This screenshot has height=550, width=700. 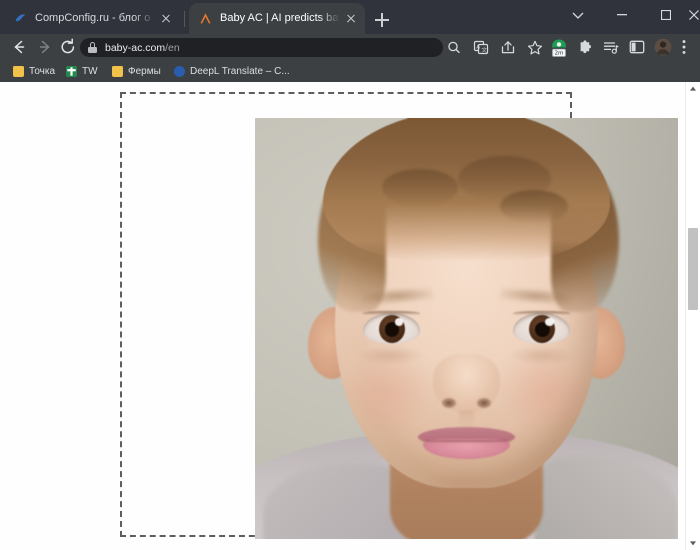 I want to click on baby-undereye-right, so click(x=542, y=356).